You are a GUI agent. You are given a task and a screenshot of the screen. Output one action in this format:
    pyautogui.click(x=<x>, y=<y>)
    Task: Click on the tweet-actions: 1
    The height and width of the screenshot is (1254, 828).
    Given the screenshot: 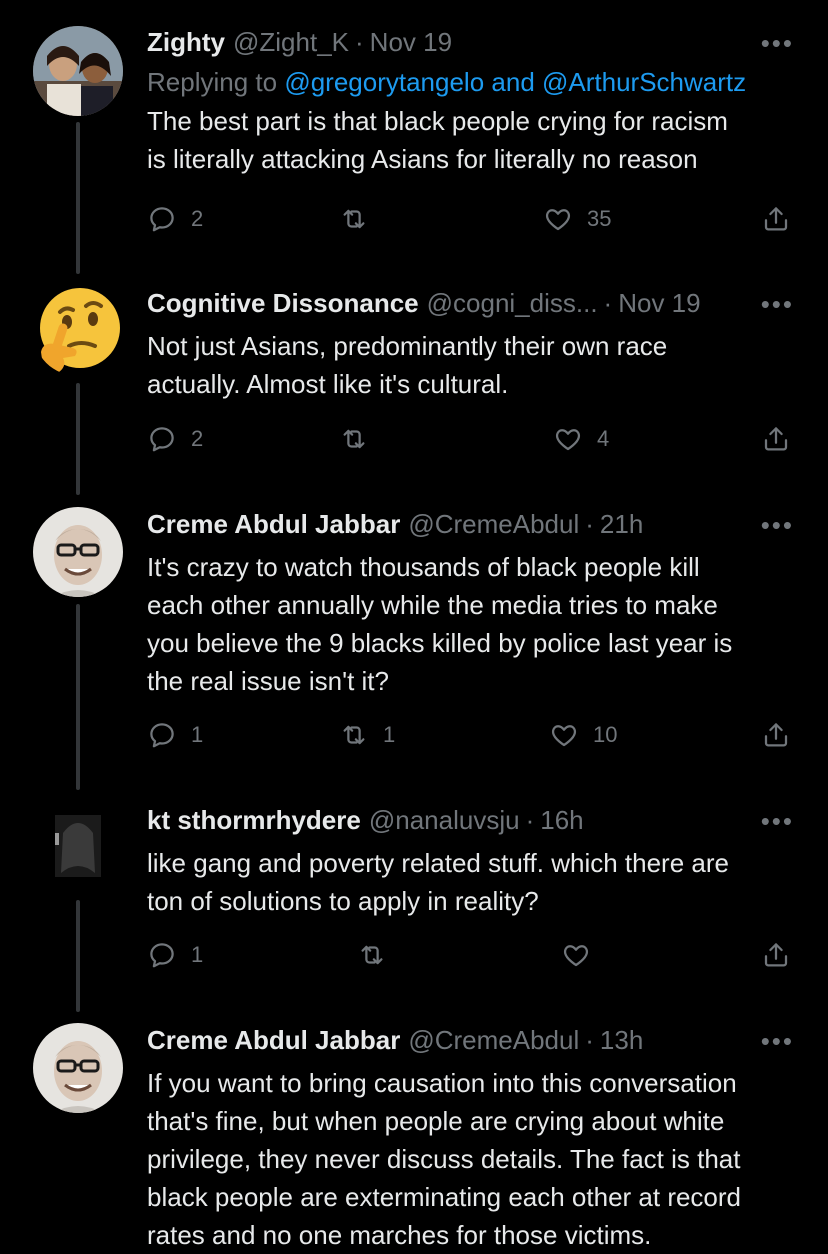 What is the action you would take?
    pyautogui.click(x=472, y=960)
    